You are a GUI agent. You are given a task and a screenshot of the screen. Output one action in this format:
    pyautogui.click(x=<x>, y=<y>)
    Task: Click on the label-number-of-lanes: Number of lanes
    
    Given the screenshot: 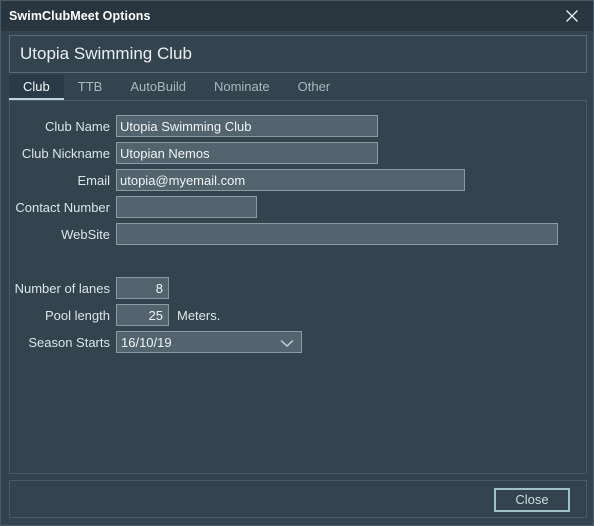 What is the action you would take?
    pyautogui.click(x=62, y=288)
    